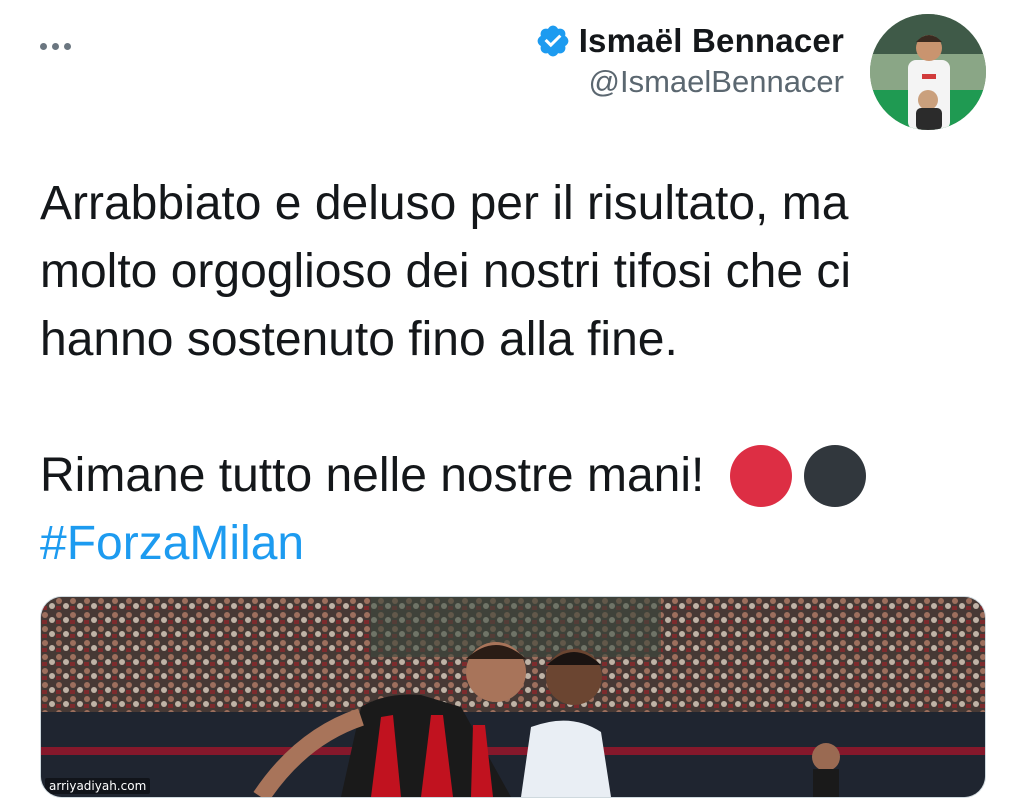 The height and width of the screenshot is (798, 1024). I want to click on avatar-image, so click(928, 72).